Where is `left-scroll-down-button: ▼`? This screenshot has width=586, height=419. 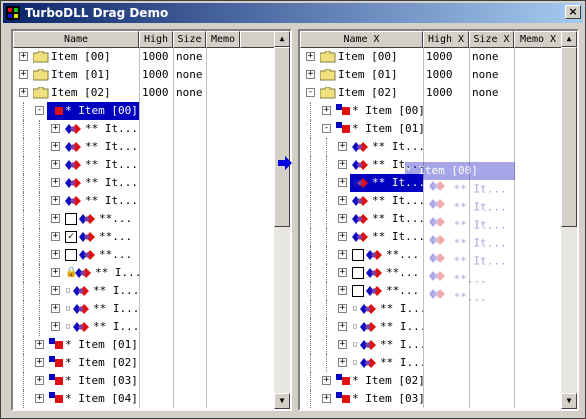
left-scroll-down-button: ▼ is located at coordinates (282, 401).